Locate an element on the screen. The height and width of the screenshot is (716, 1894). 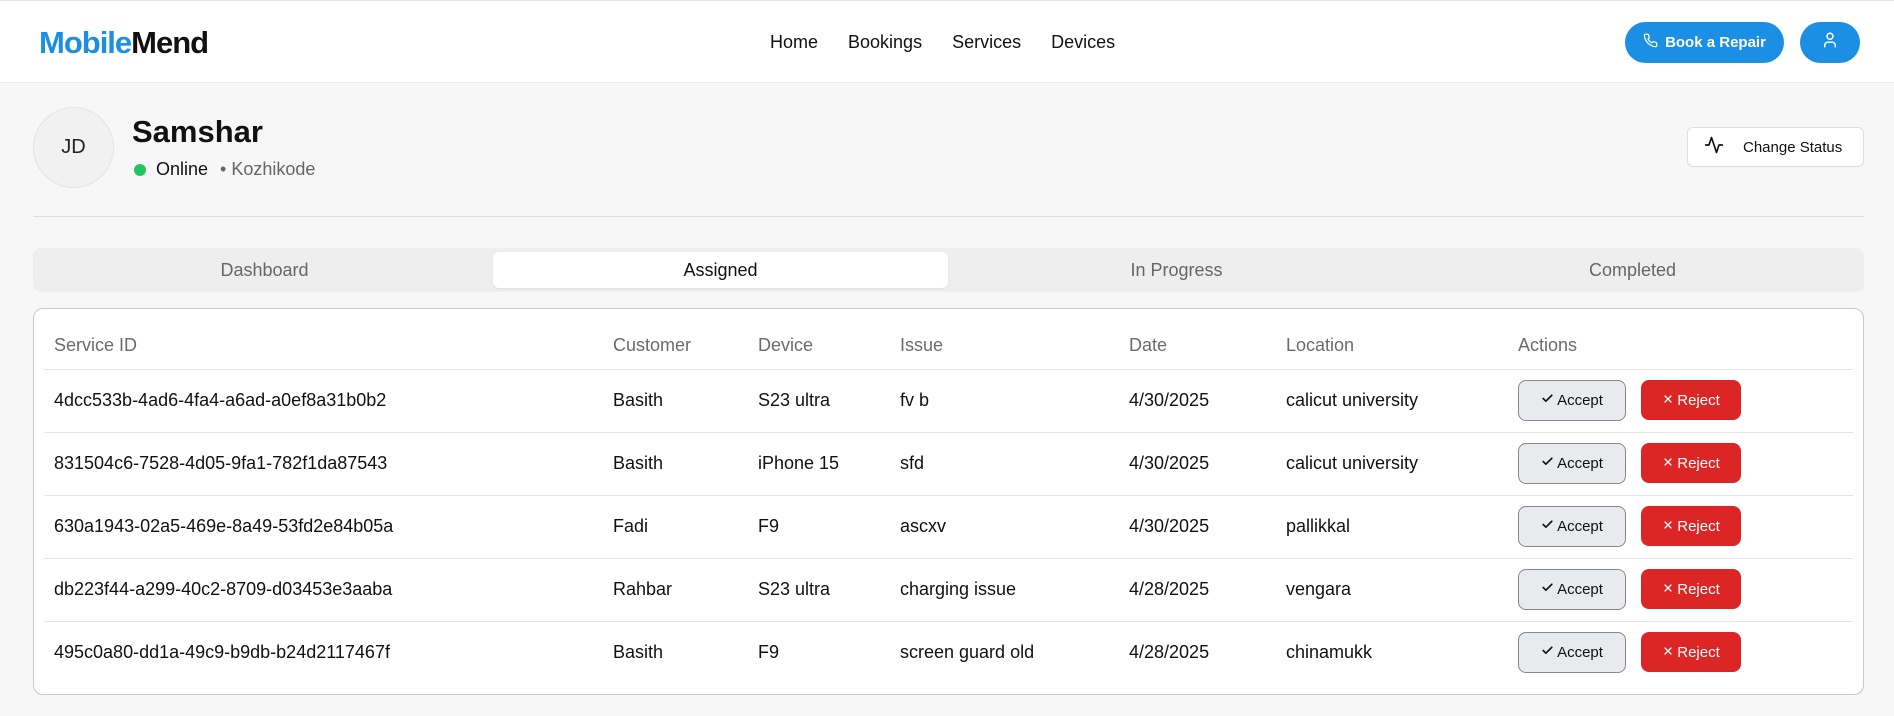
nav-devices: Devices is located at coordinates (1083, 42).